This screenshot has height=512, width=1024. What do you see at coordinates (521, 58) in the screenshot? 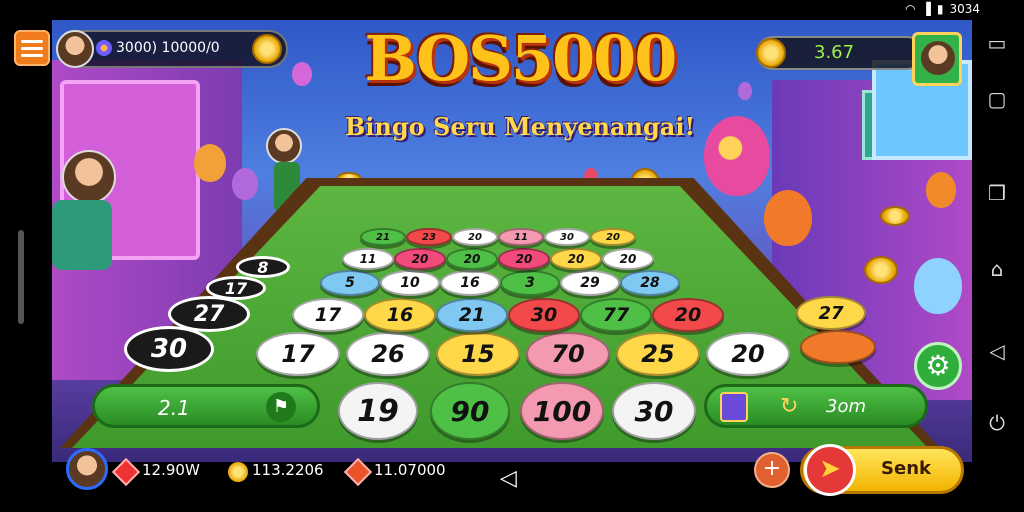
I see `game-title: BOS5000` at bounding box center [521, 58].